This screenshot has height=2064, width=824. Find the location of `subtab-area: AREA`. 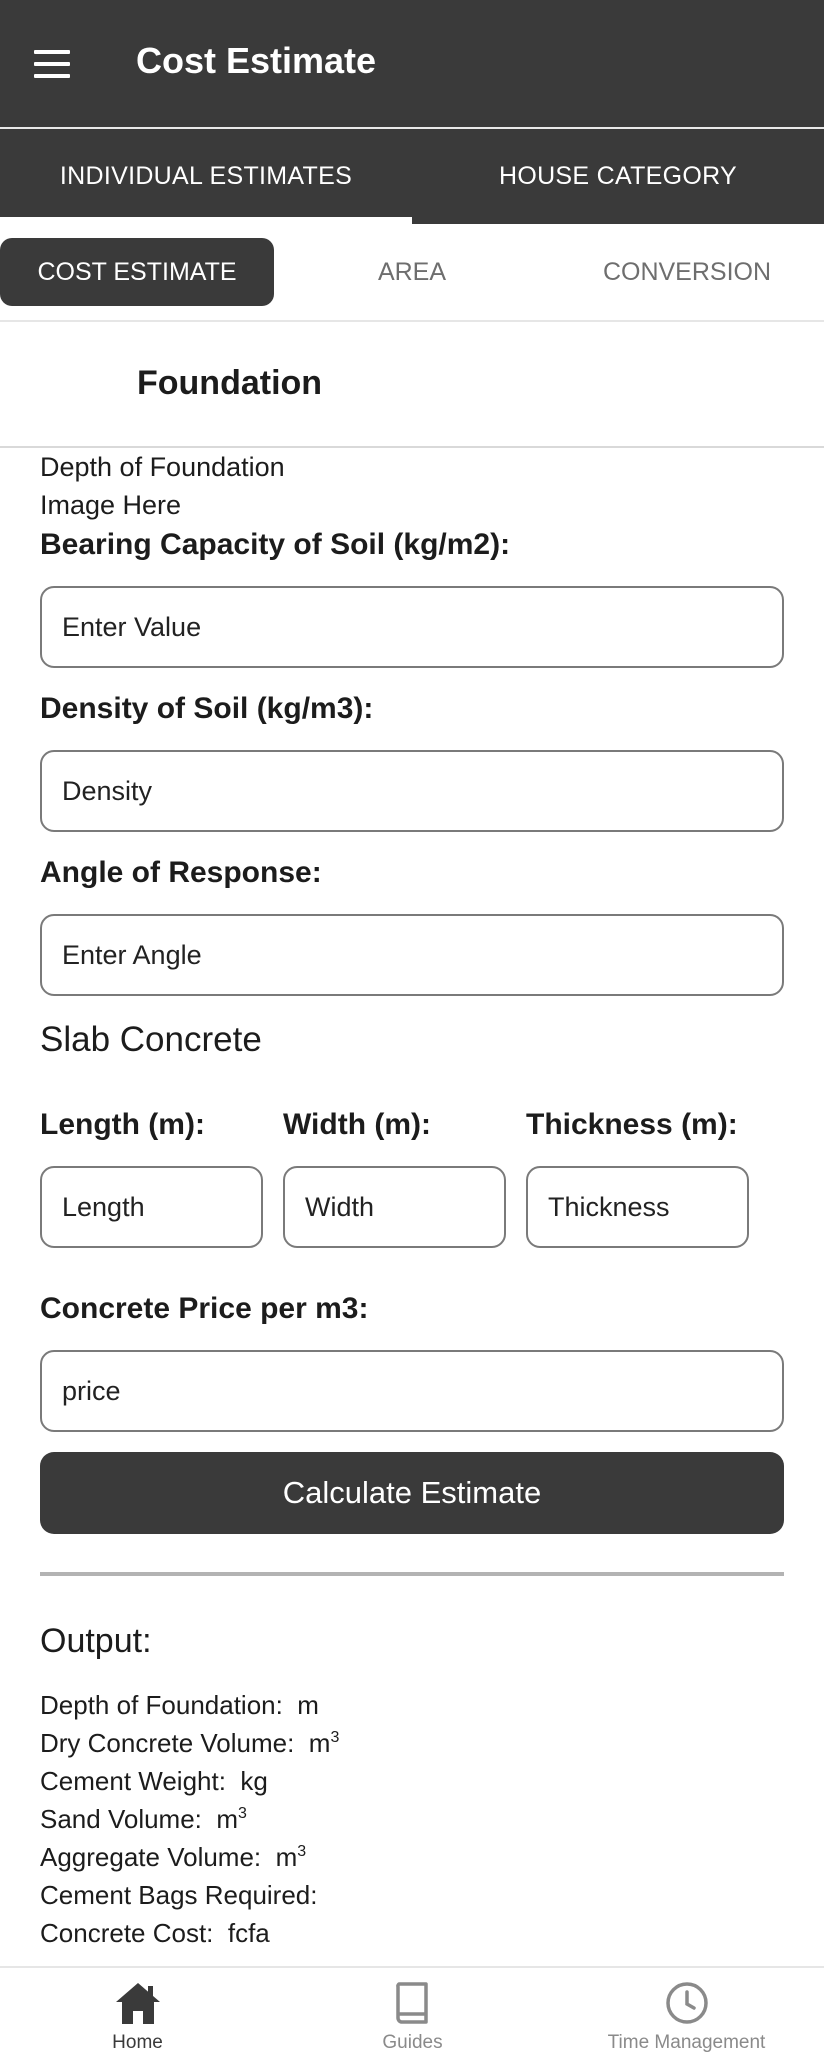

subtab-area: AREA is located at coordinates (412, 272).